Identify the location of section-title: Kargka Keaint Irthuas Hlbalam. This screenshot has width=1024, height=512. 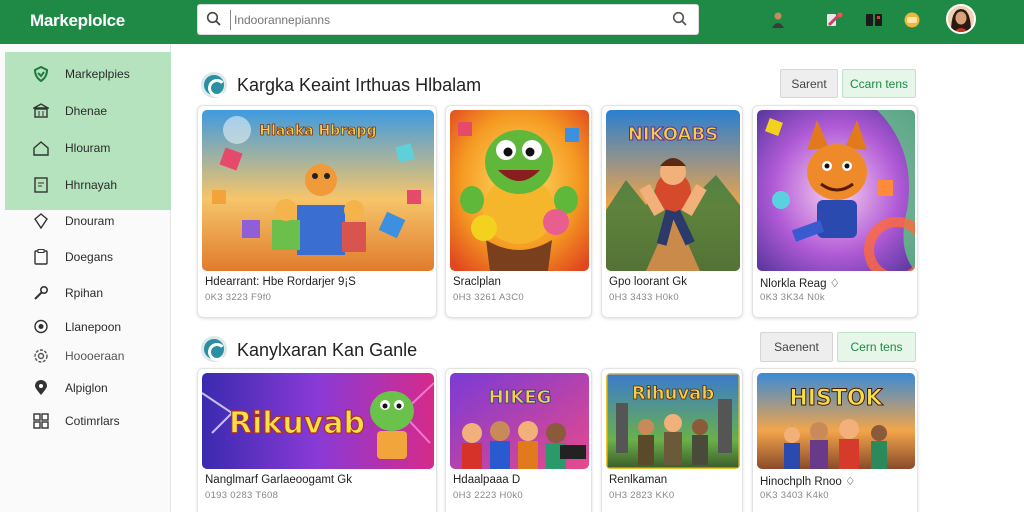
(359, 85).